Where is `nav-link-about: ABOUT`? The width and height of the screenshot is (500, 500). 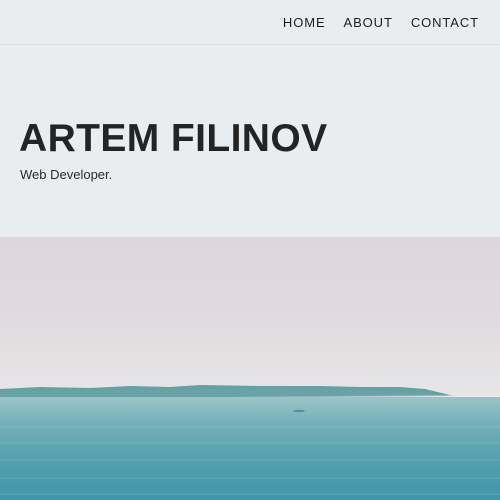 nav-link-about: ABOUT is located at coordinates (368, 23).